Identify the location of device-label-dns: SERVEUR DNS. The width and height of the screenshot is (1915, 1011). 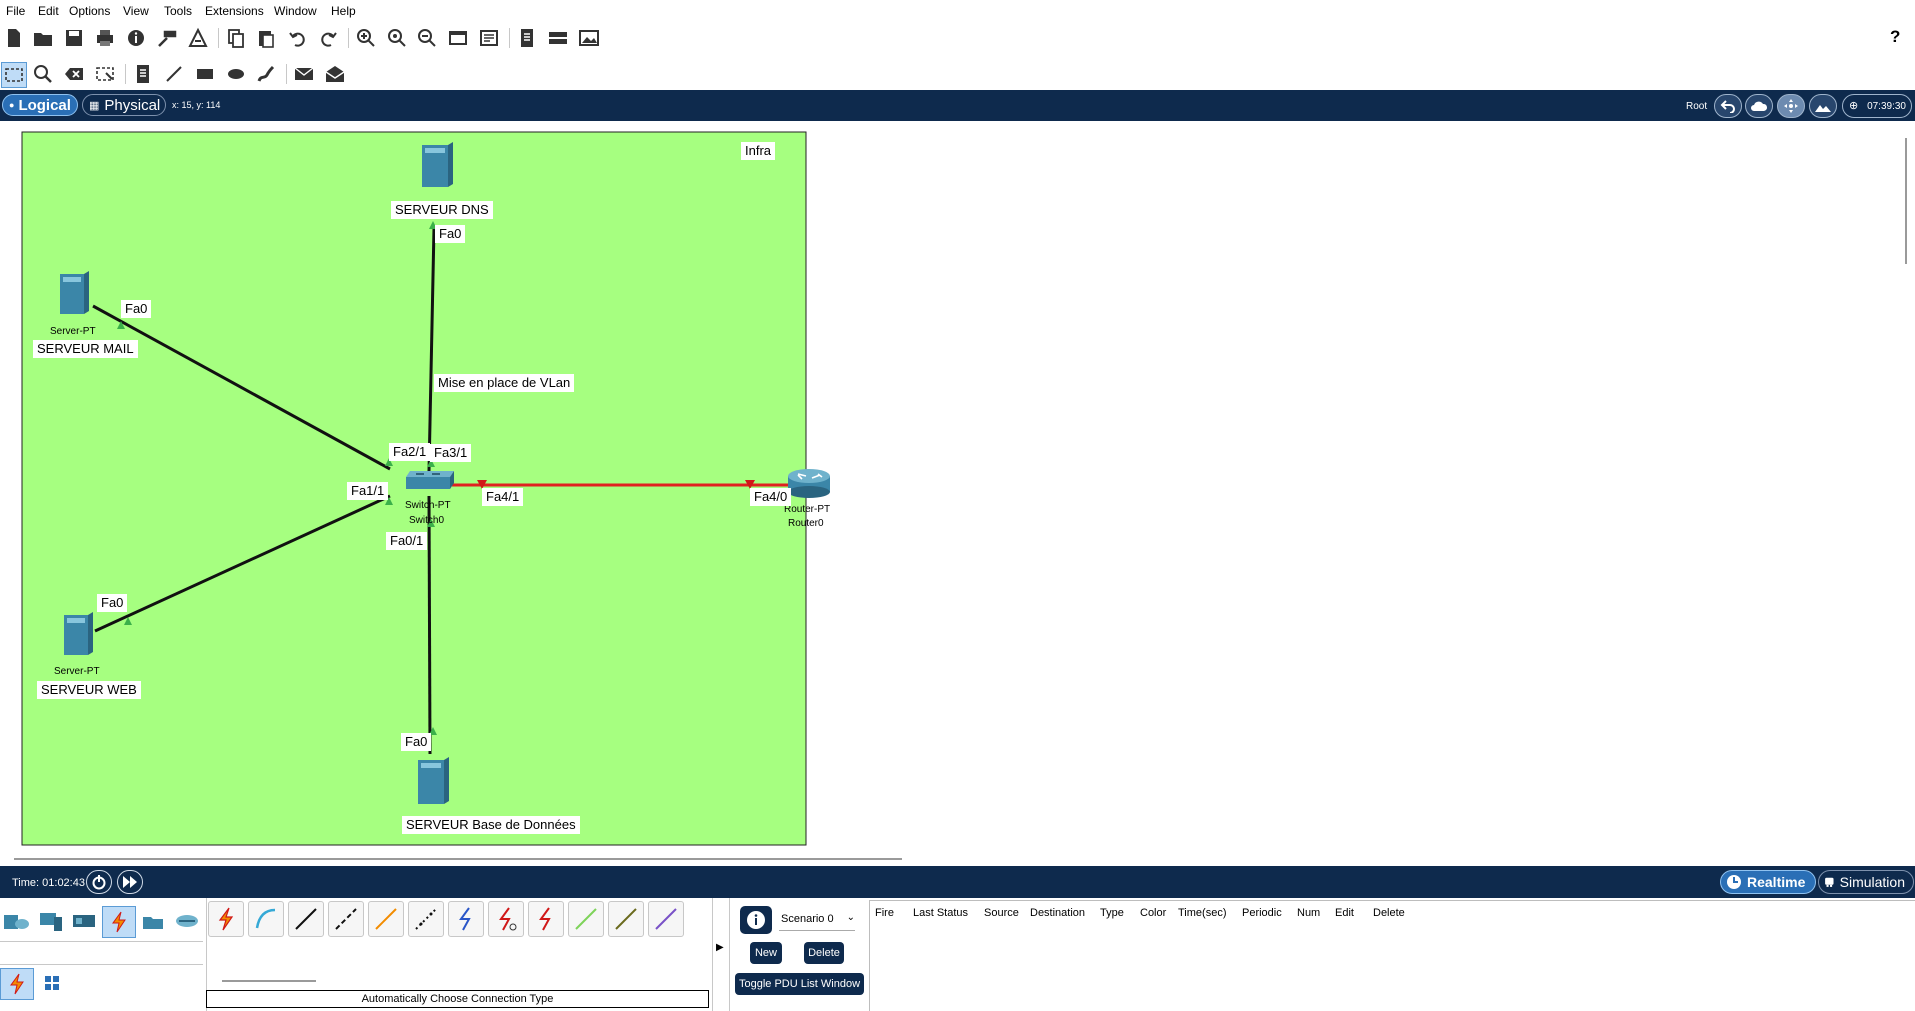
(442, 210).